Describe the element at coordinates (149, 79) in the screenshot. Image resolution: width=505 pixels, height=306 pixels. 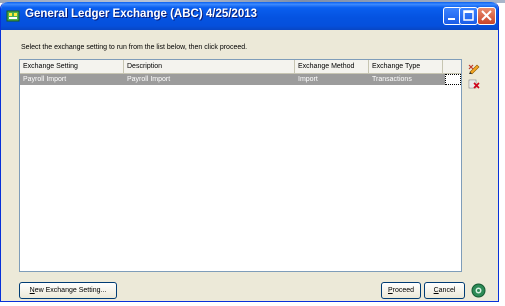
I see `cell-description: Payroll Import` at that location.